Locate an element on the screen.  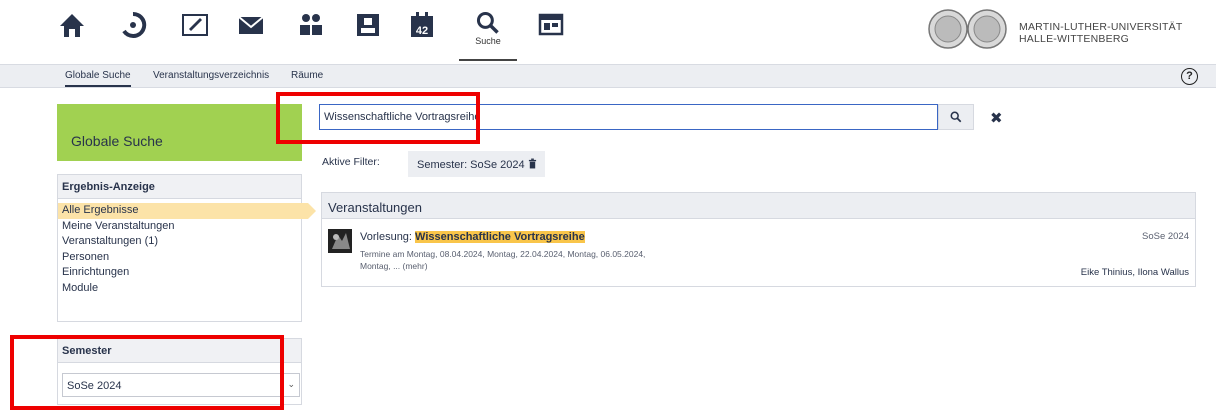
tab-veranstaltungsverzeichnis: Veranstaltungsverzeichnis is located at coordinates (211, 75).